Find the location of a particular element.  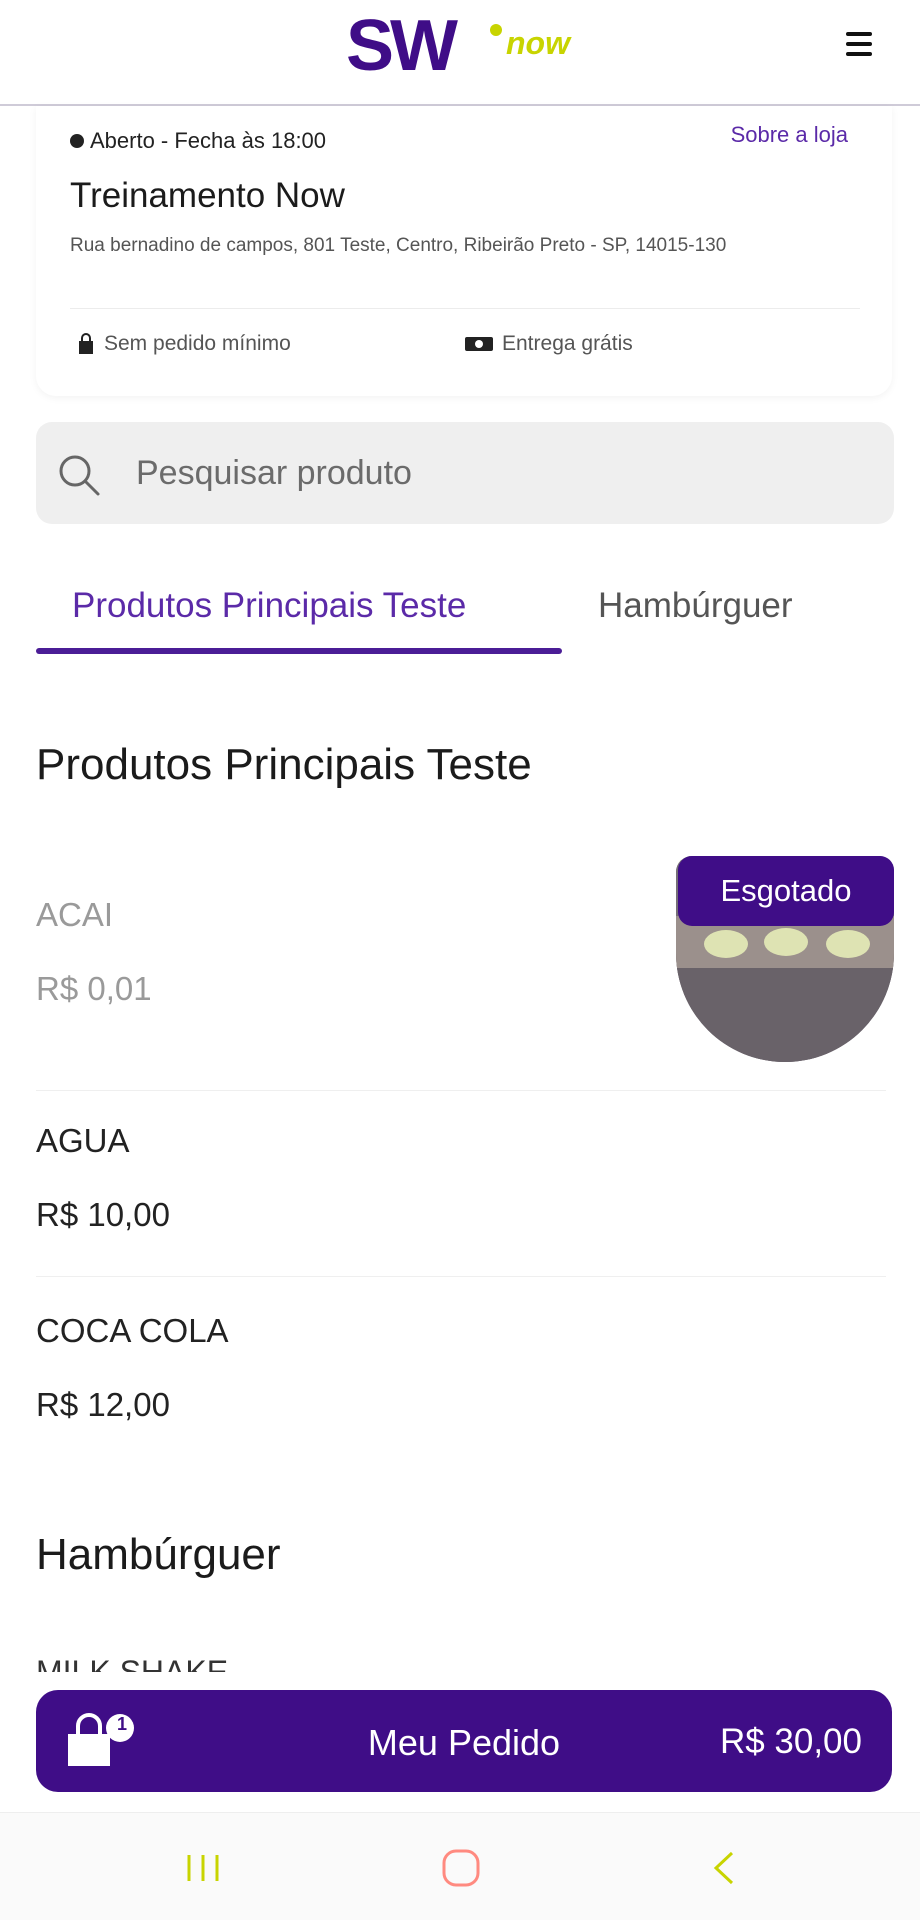

product-item-milk-shake: MILK SHAKE is located at coordinates (132, 1662).